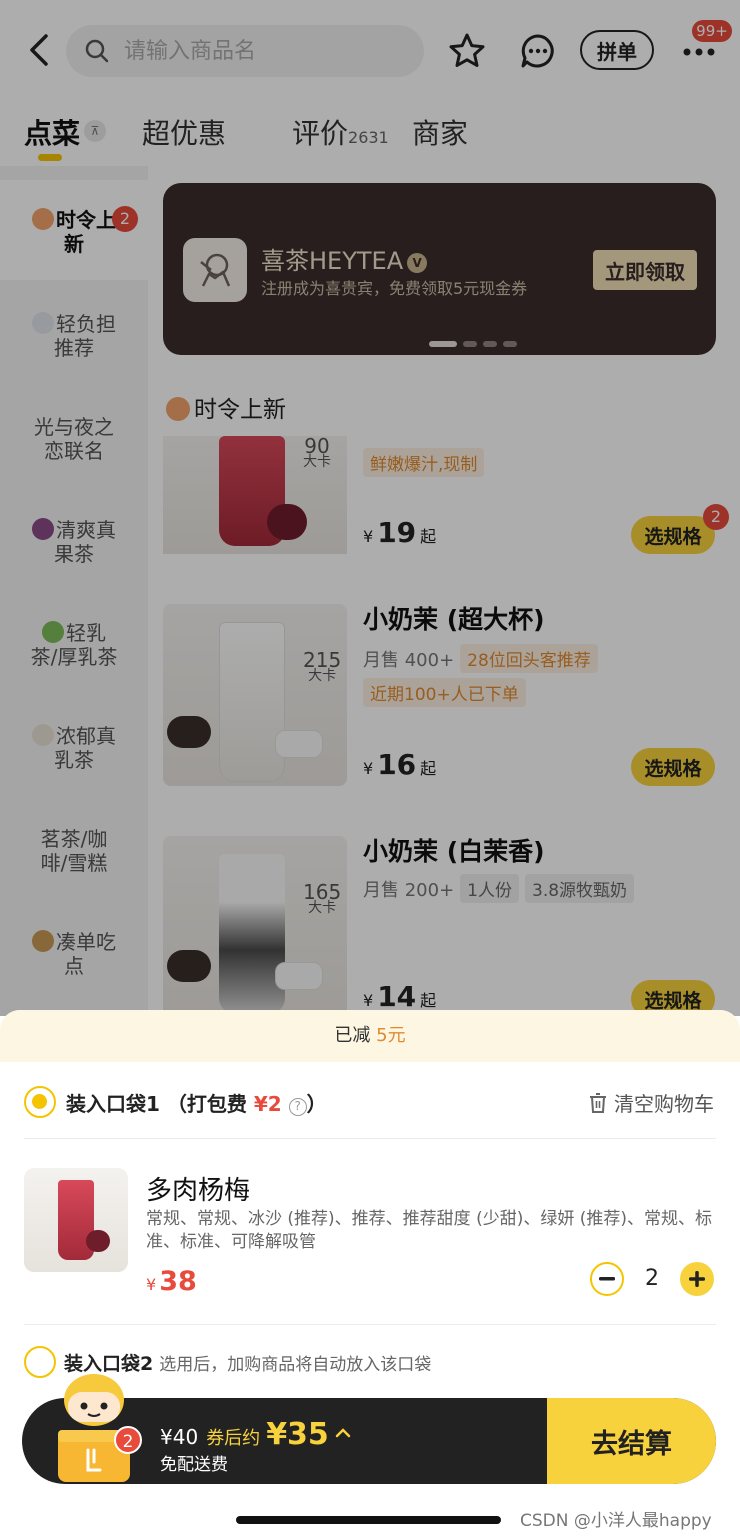 This screenshot has width=740, height=1536. I want to click on quantity-stepper: 2, so click(653, 1280).